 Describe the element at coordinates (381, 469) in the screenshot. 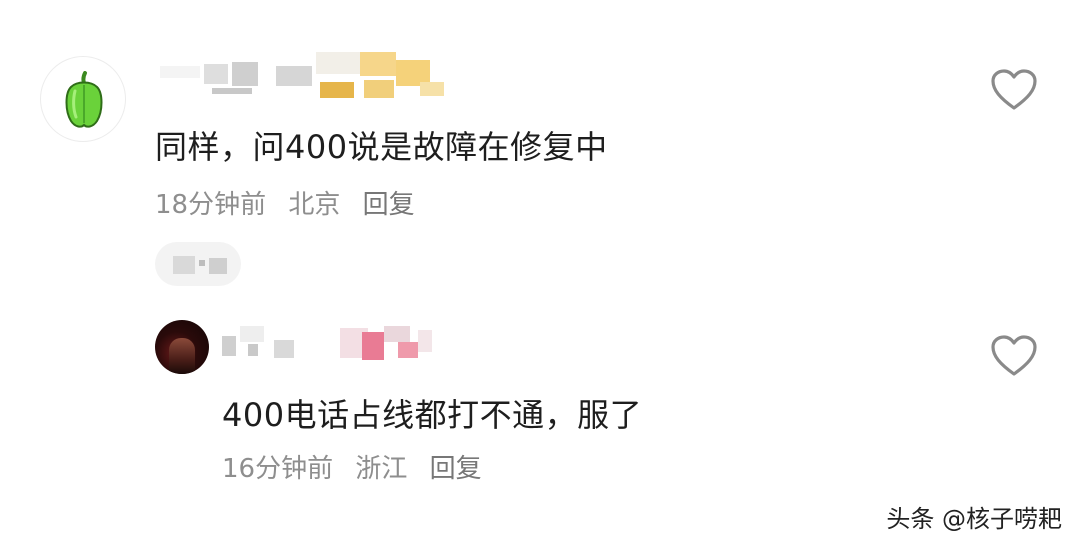

I see `reply-location: 浙江` at that location.